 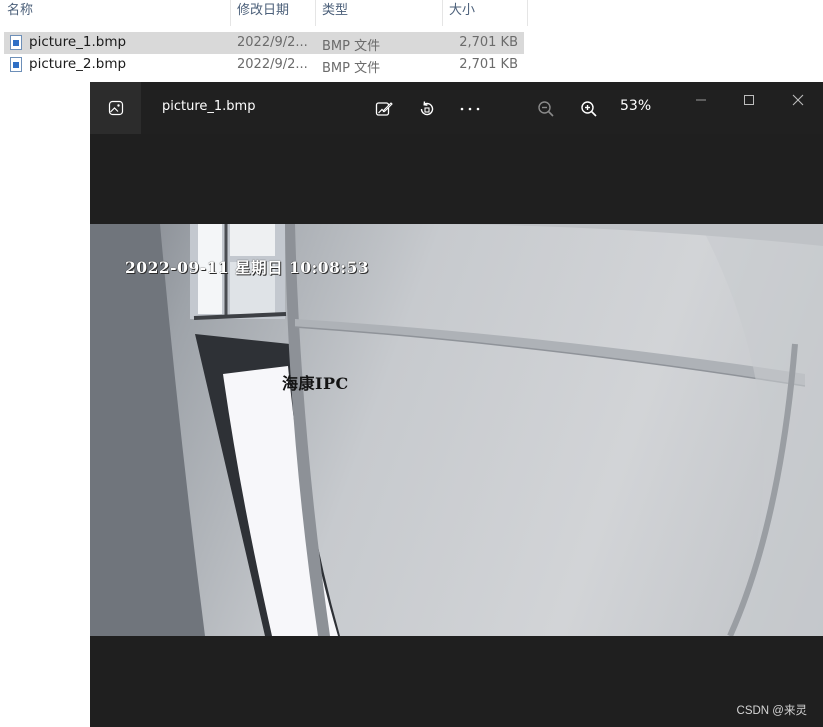 What do you see at coordinates (527, 13) in the screenshot?
I see `column-divider` at bounding box center [527, 13].